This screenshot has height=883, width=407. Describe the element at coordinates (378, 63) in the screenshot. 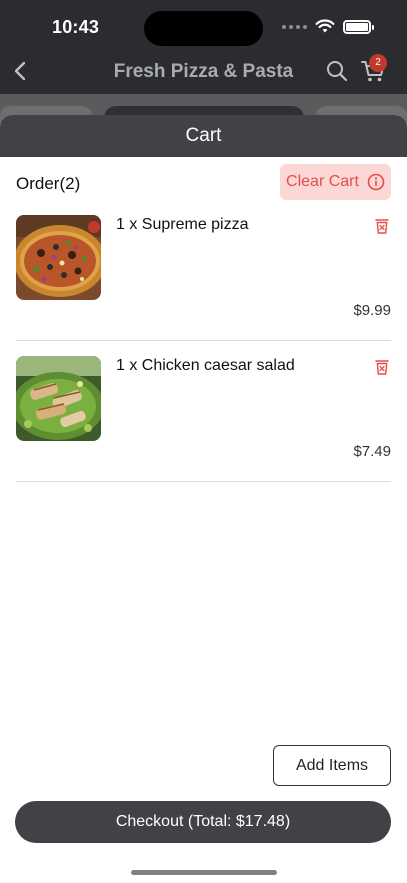

I see `cart-count-badge: 2` at that location.